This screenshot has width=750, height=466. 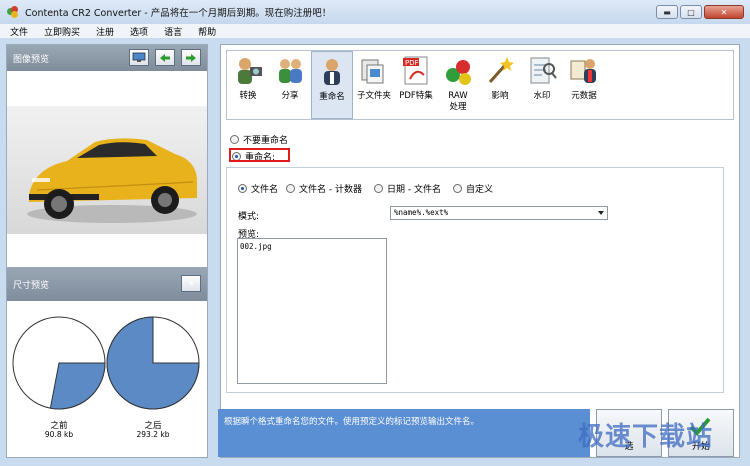 I want to click on previous-image-button, so click(x=165, y=57).